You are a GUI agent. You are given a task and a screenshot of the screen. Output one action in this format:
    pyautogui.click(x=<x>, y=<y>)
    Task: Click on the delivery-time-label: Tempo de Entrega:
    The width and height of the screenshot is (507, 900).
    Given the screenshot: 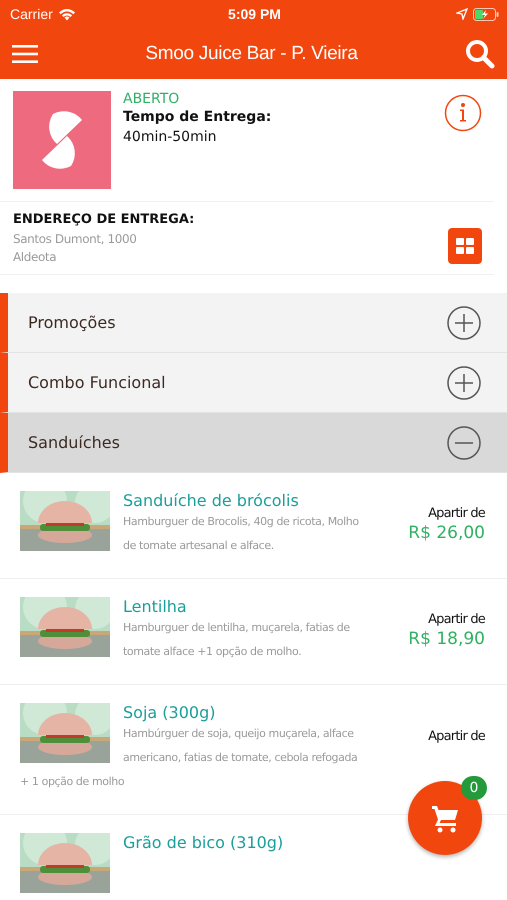 What is the action you would take?
    pyautogui.click(x=197, y=117)
    